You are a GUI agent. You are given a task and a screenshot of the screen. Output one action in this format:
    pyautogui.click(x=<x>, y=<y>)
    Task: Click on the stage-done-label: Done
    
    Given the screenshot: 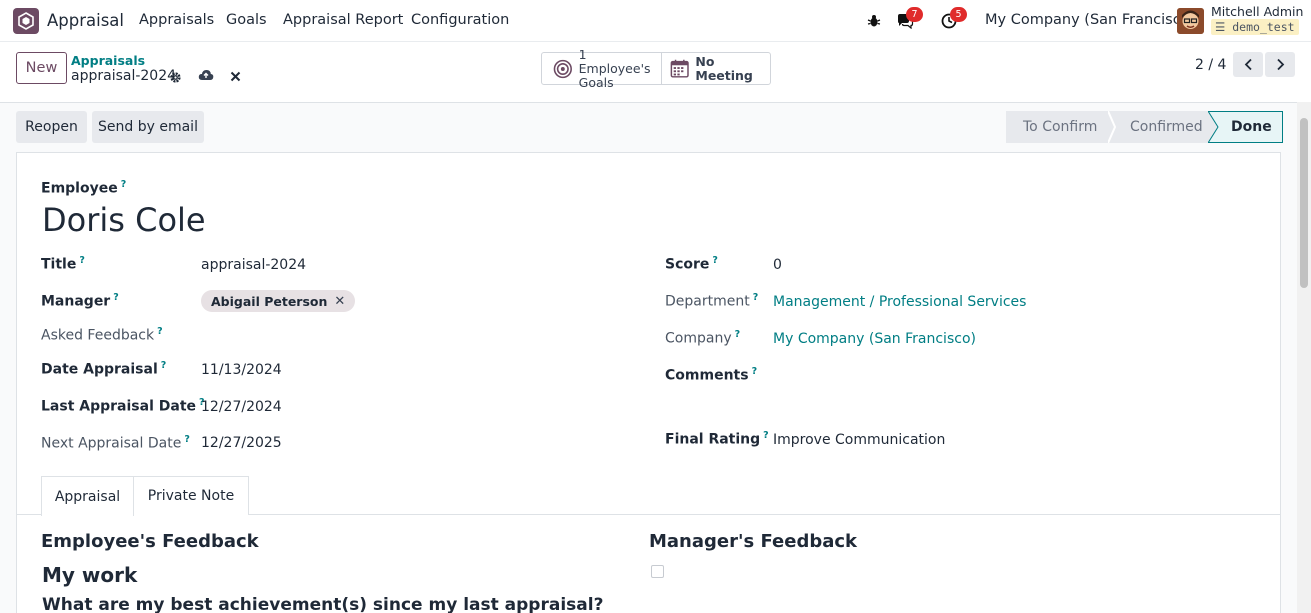 What is the action you would take?
    pyautogui.click(x=1251, y=127)
    